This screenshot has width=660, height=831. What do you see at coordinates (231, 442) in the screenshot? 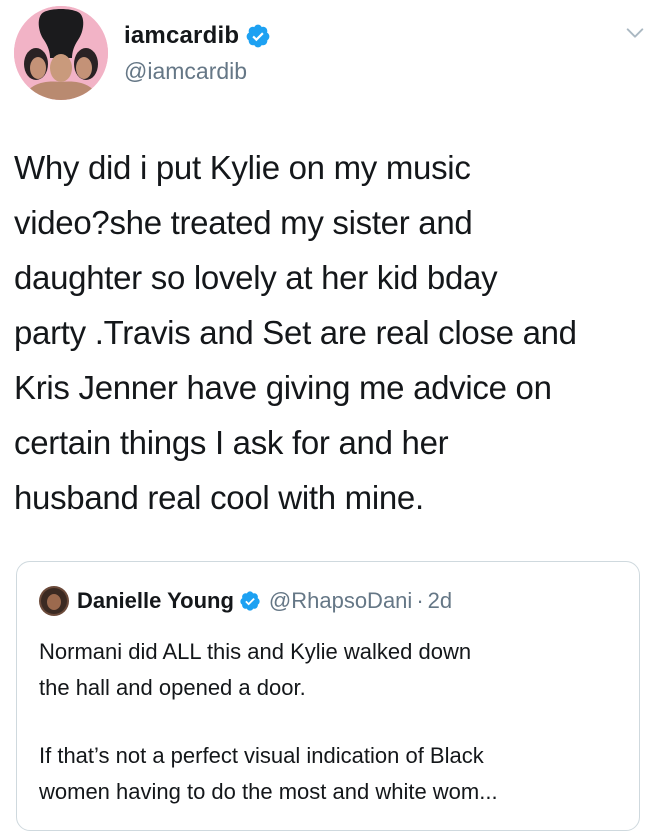
I see `tweet-line: certain things I ask for and her` at bounding box center [231, 442].